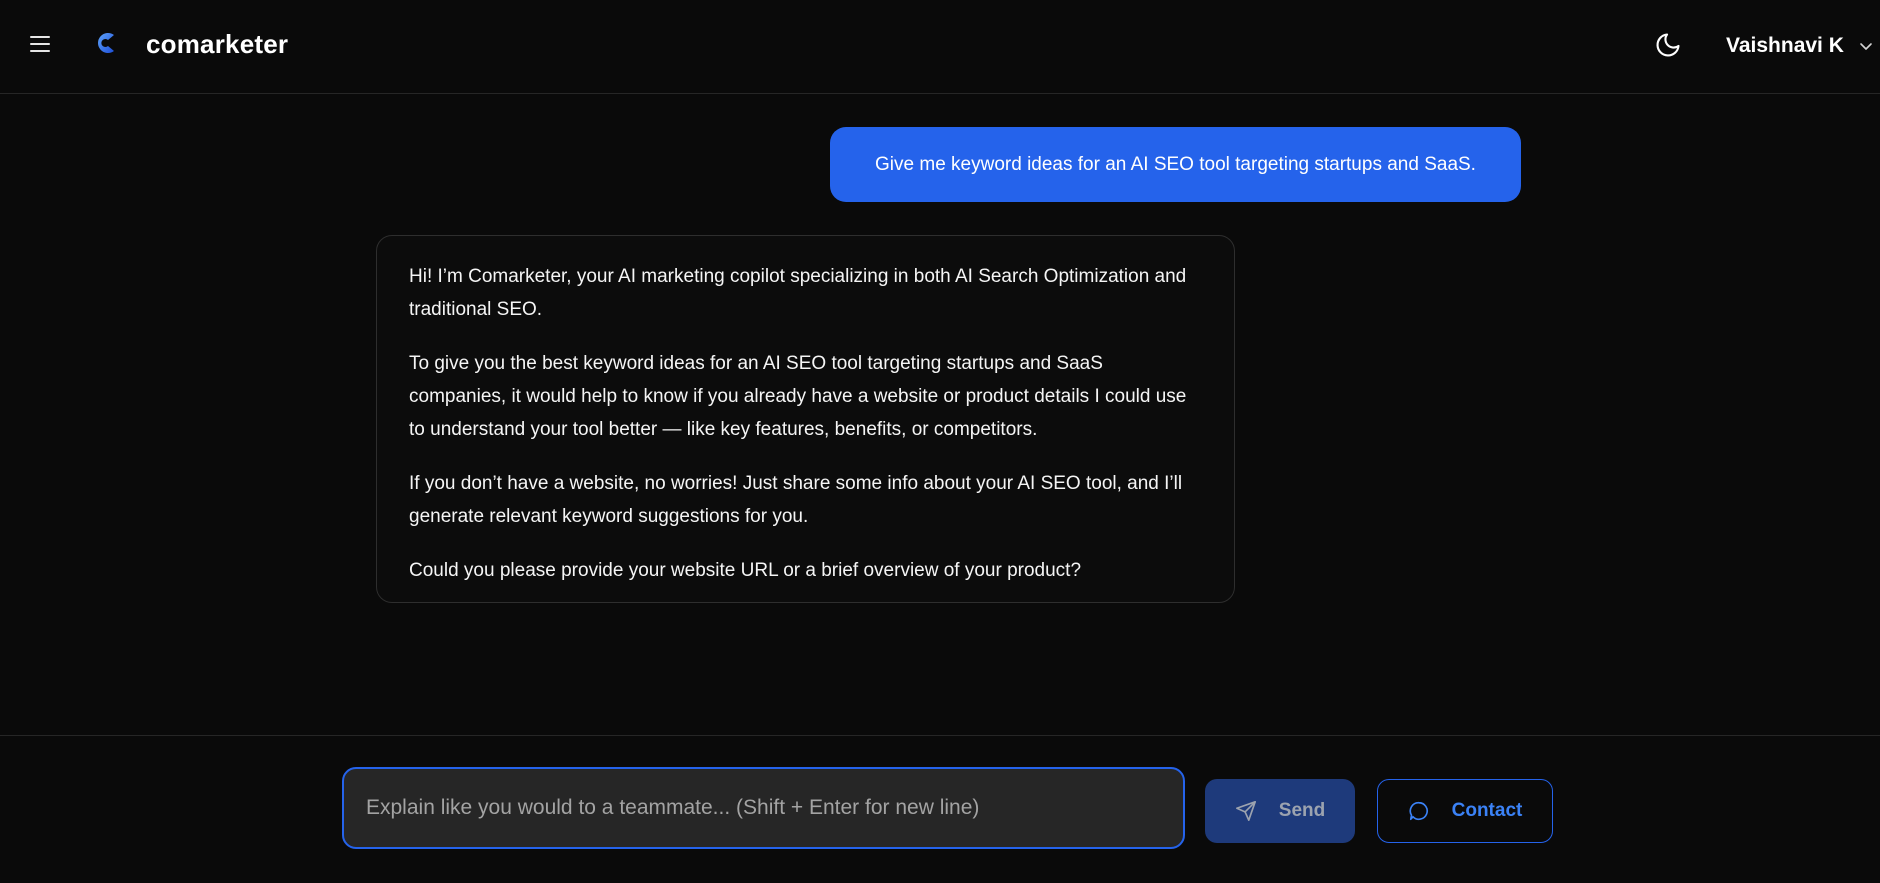  Describe the element at coordinates (1302, 810) in the screenshot. I see `send-label: Send` at that location.